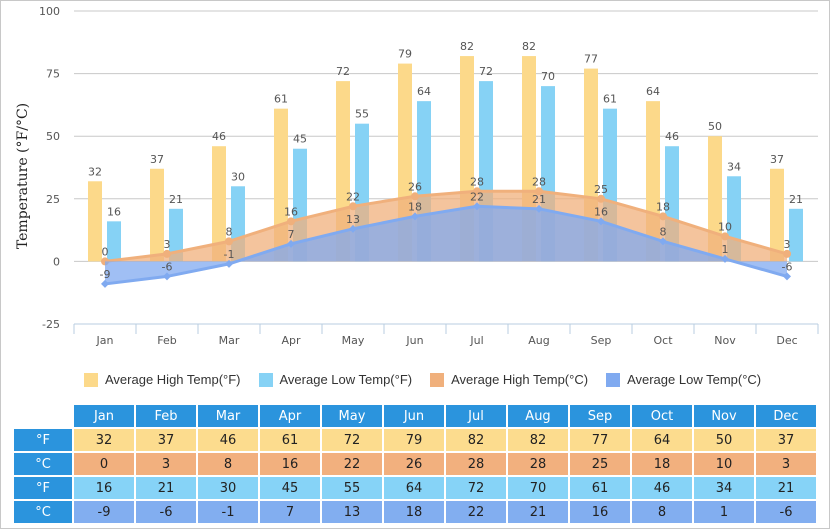 Image resolution: width=830 pixels, height=529 pixels. I want to click on table-cell: -1, so click(228, 512).